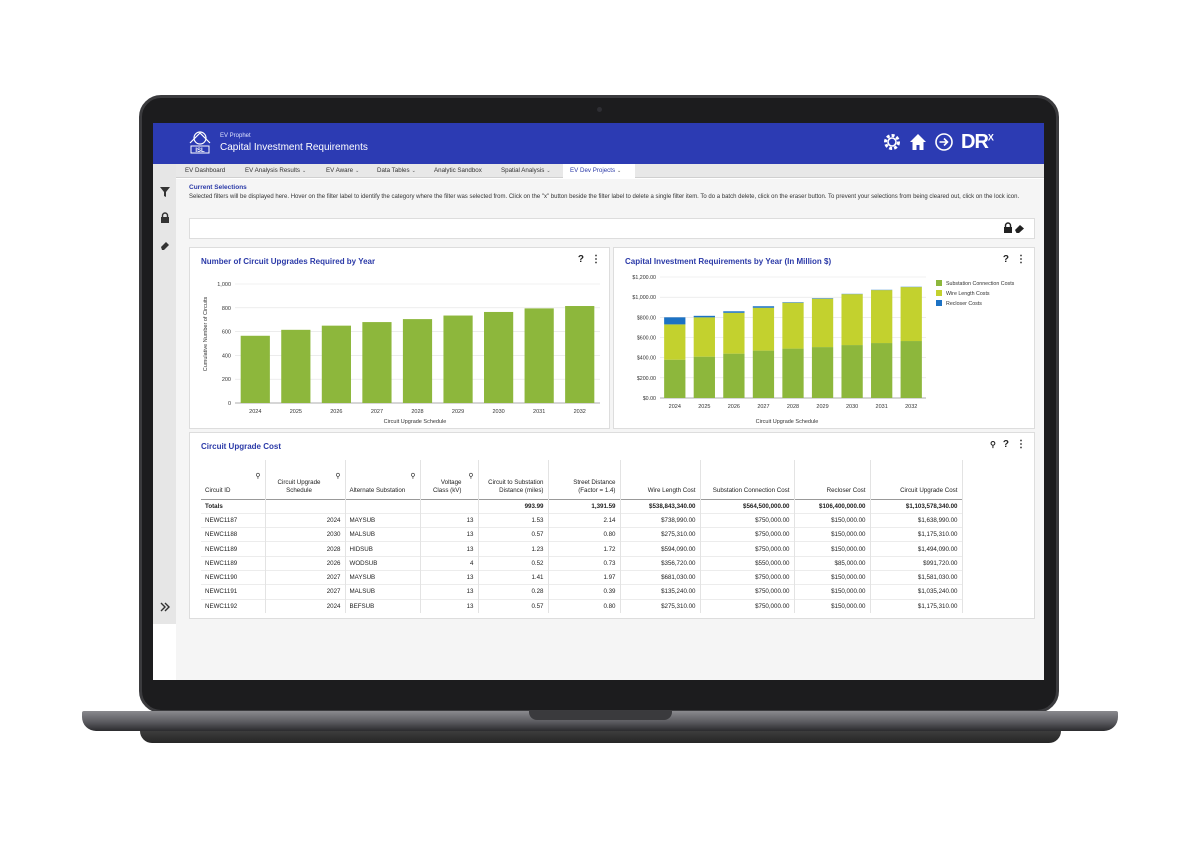 The height and width of the screenshot is (841, 1201). What do you see at coordinates (584, 479) in the screenshot?
I see `column-header: Street Distance (Factor = 1.4)` at bounding box center [584, 479].